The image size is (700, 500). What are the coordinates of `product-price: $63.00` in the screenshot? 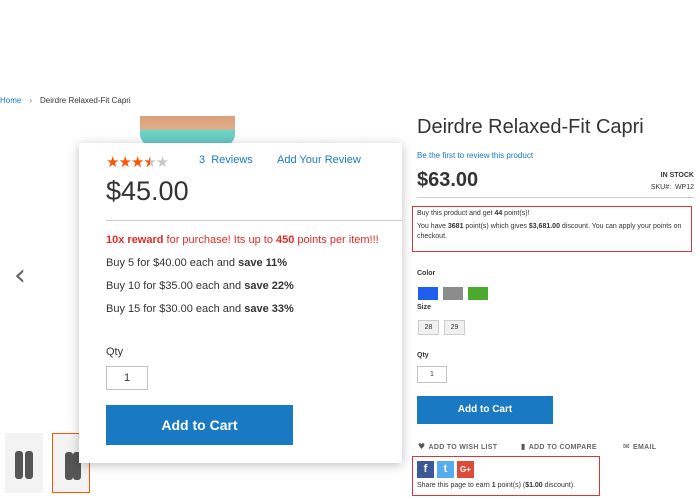 It's located at (448, 180).